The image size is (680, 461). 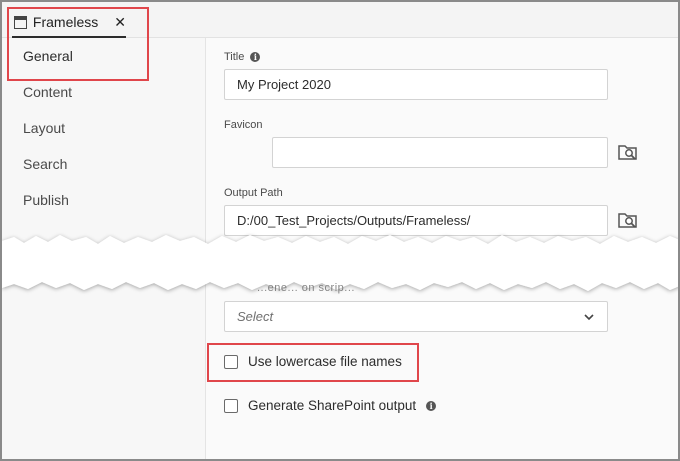 What do you see at coordinates (44, 128) in the screenshot?
I see `sidebar-item-layout: Layout` at bounding box center [44, 128].